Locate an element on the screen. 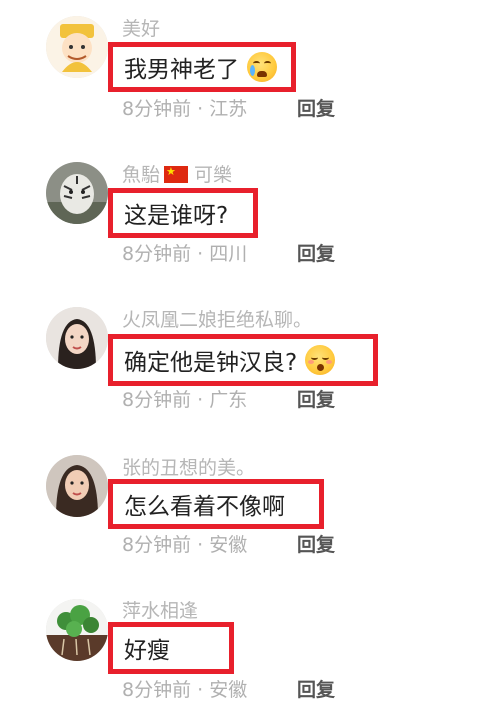  loudly-crying-face-icon is located at coordinates (262, 67).